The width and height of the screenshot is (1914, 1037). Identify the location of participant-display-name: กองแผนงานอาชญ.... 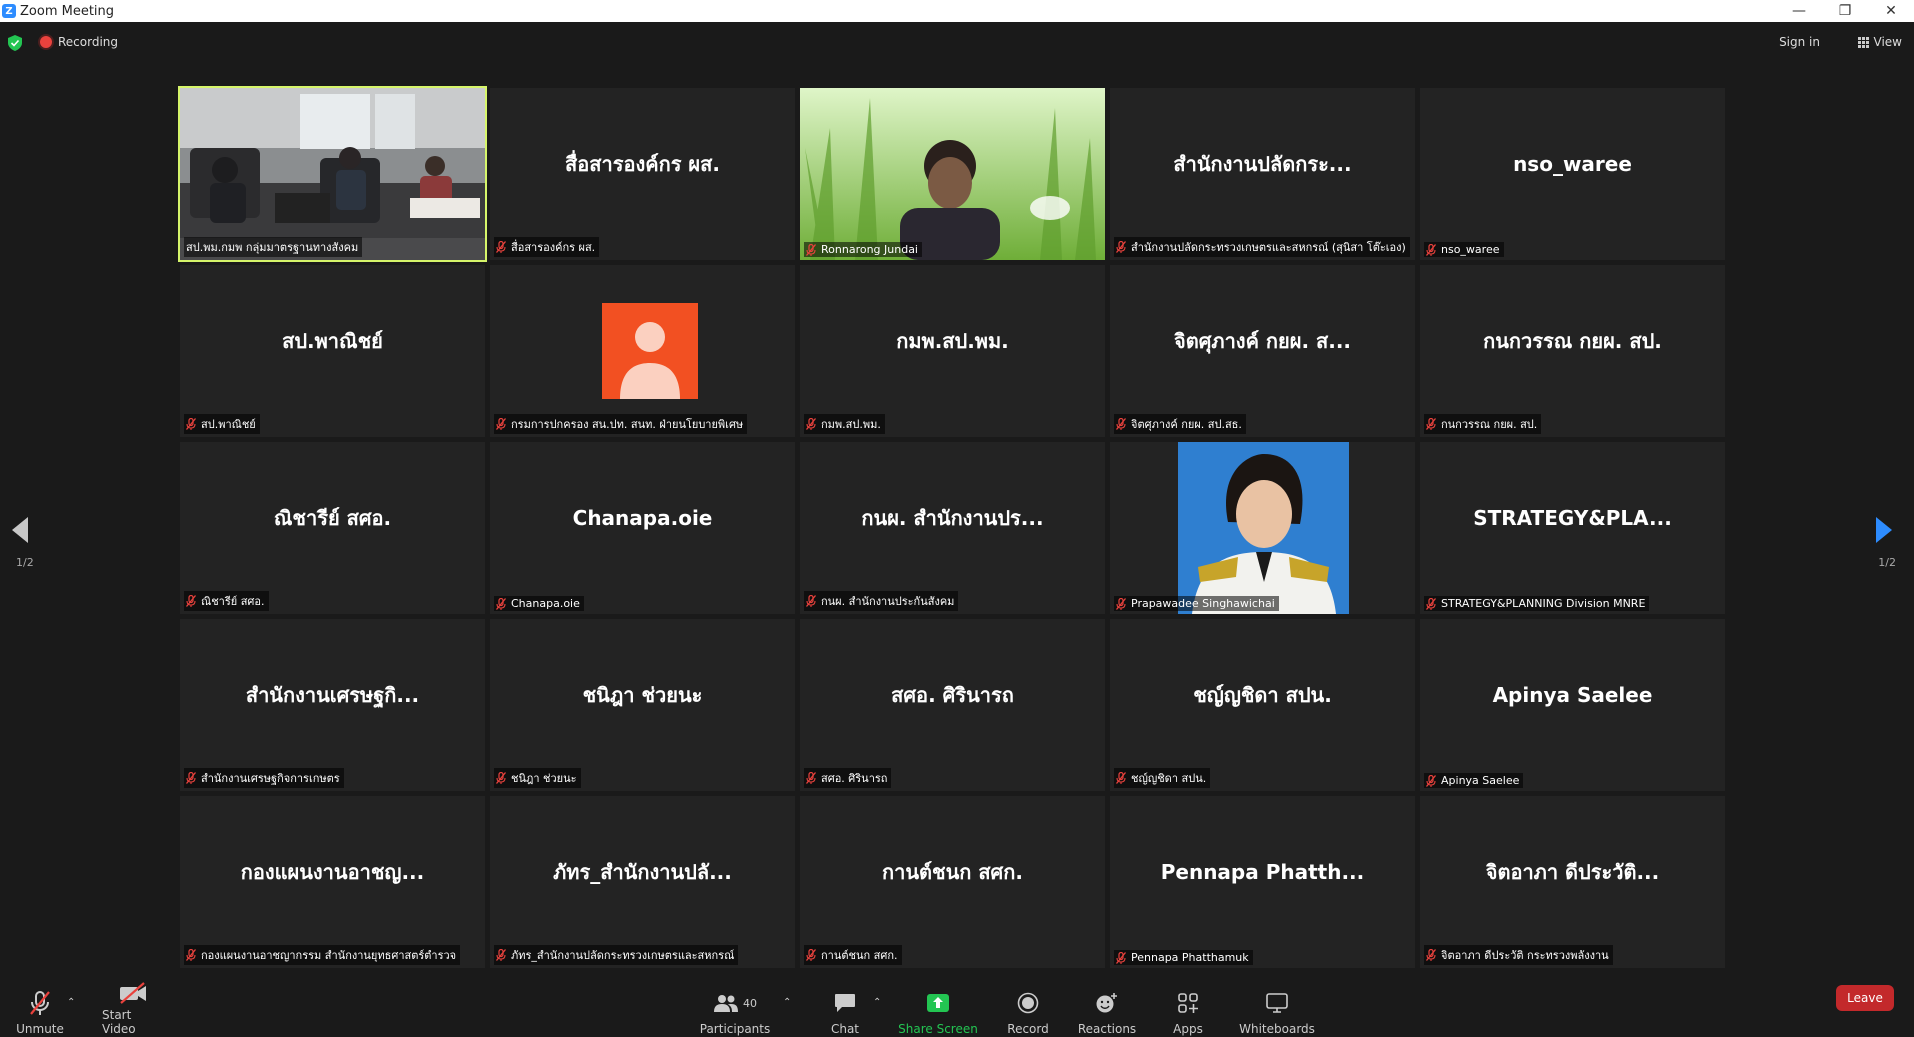
(332, 872).